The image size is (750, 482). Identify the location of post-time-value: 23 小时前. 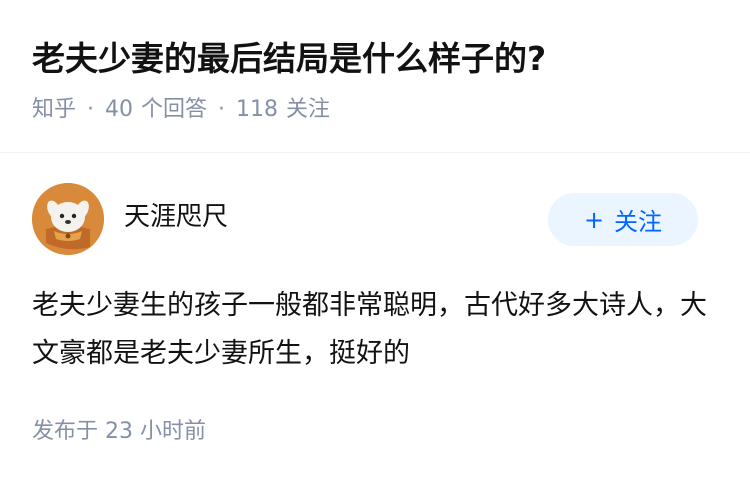
(156, 431).